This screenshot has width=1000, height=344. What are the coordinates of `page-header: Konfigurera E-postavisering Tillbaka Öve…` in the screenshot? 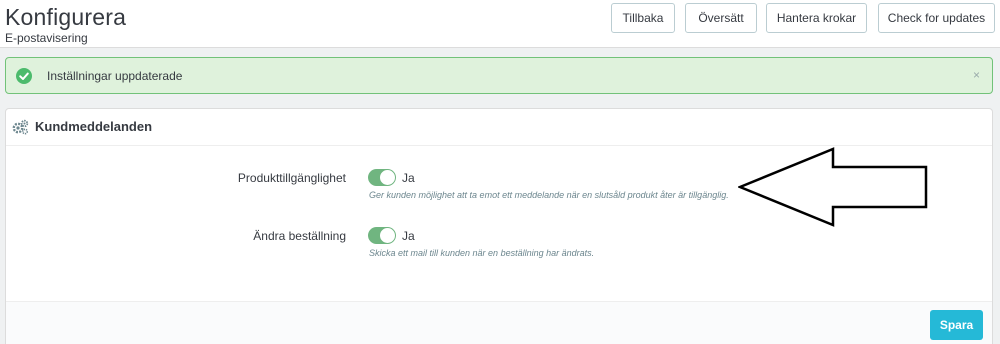 It's located at (500, 24).